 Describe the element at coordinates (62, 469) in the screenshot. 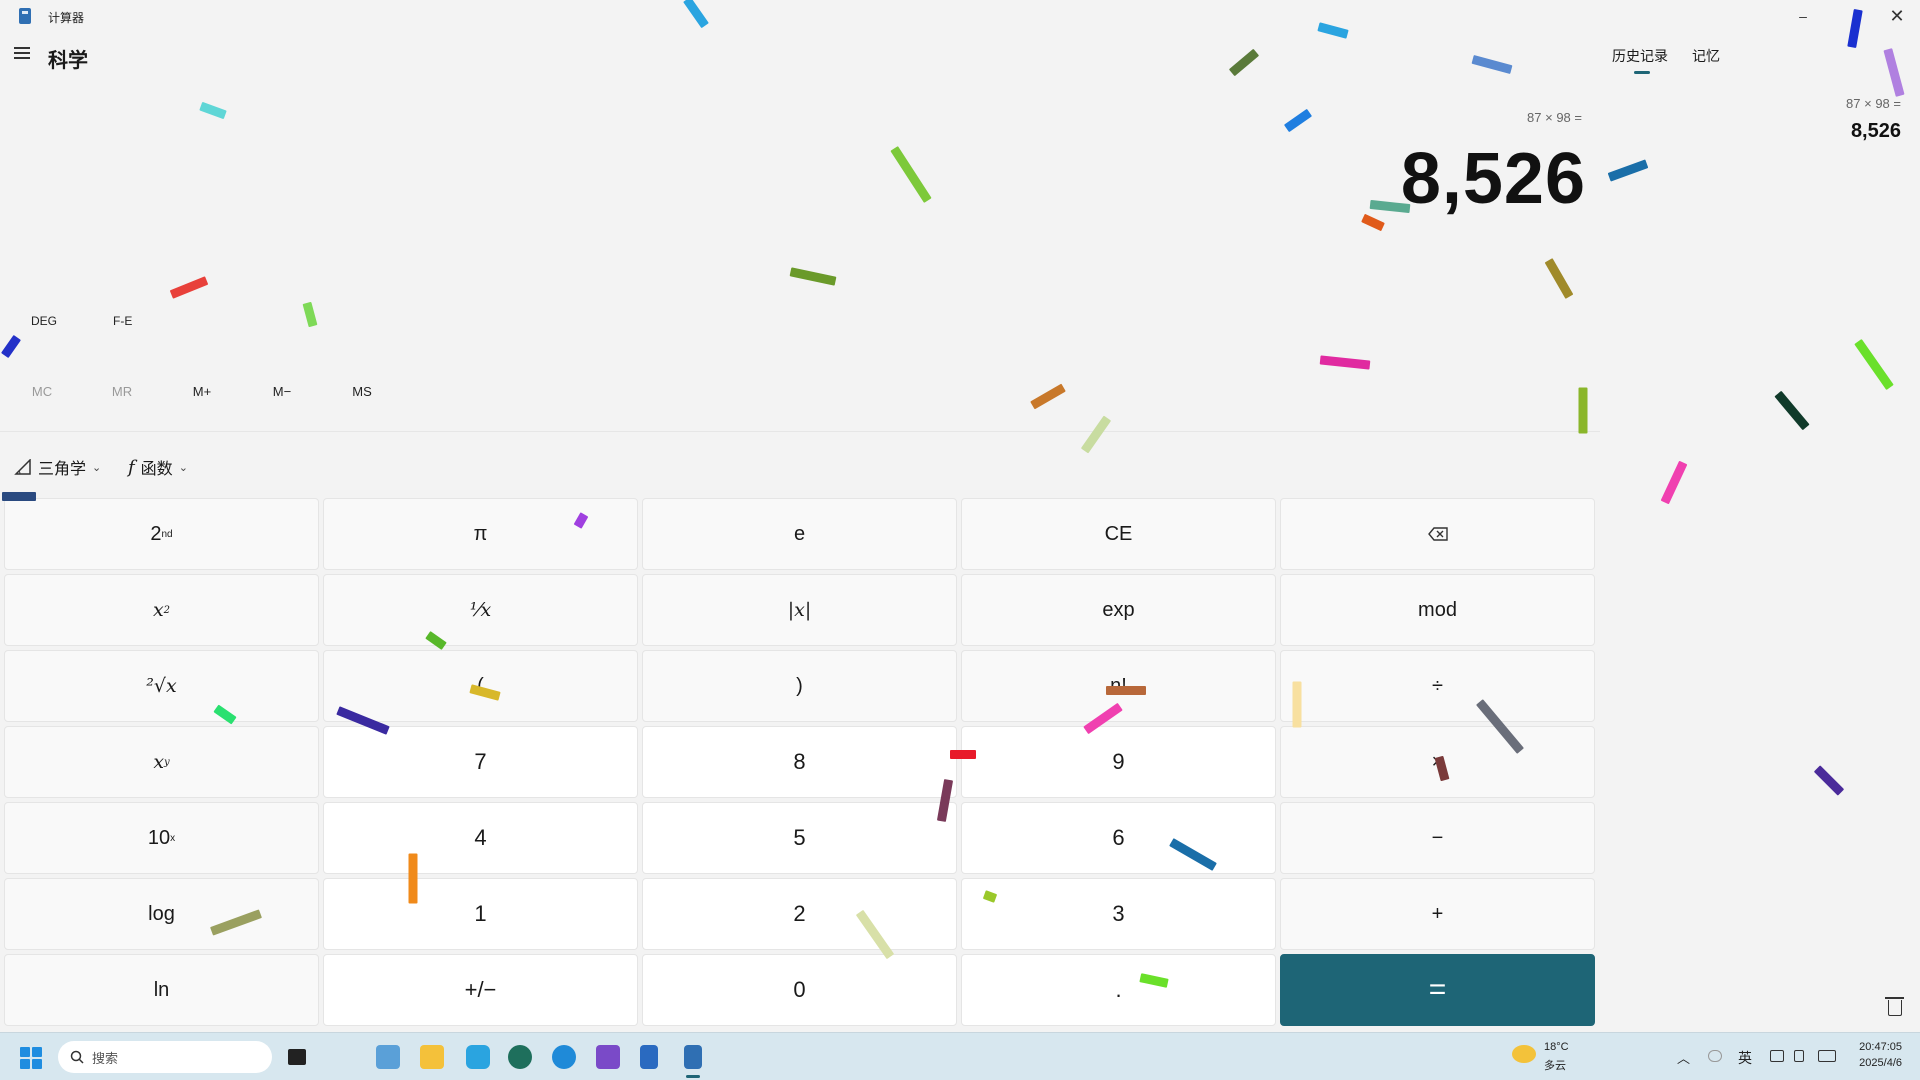

I see `trigonometry-label: 三角学` at that location.